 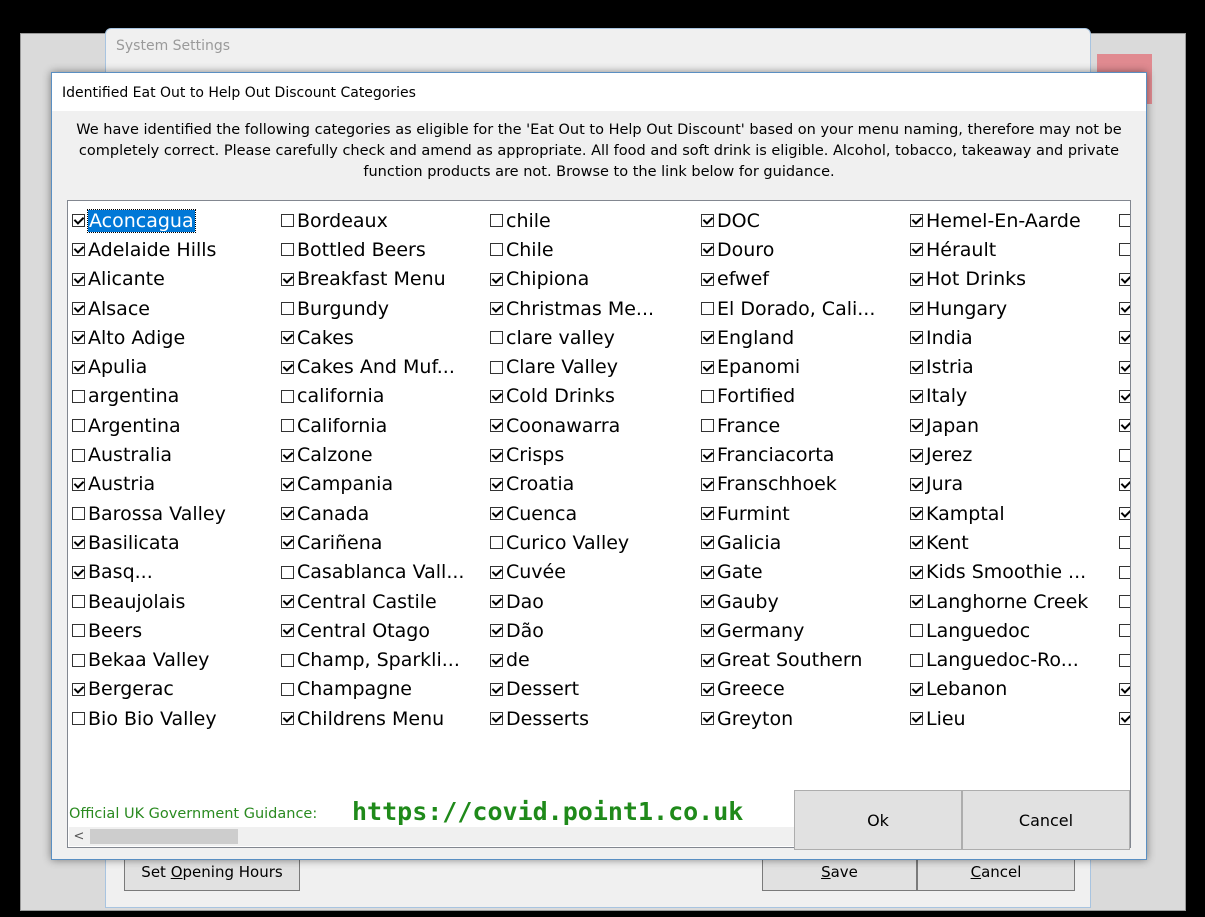 What do you see at coordinates (388, 513) in the screenshot?
I see `category-item: Canada` at bounding box center [388, 513].